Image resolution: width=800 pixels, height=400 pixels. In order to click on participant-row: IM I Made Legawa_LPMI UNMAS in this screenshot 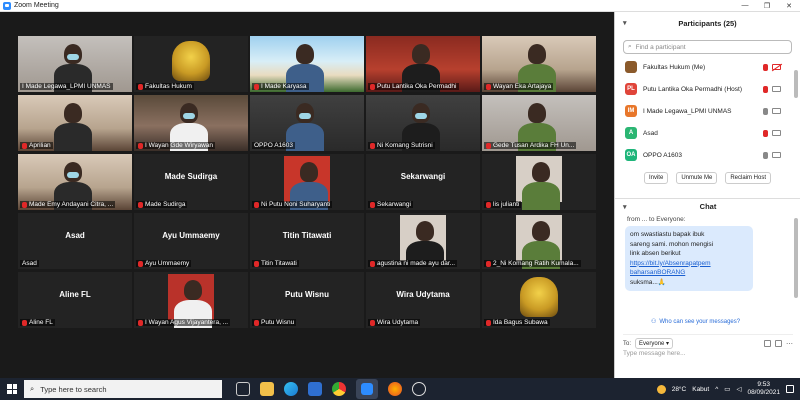, I will do `click(707, 111)`.